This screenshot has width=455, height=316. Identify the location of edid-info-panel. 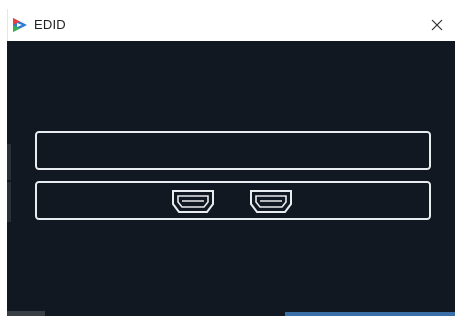
(233, 150).